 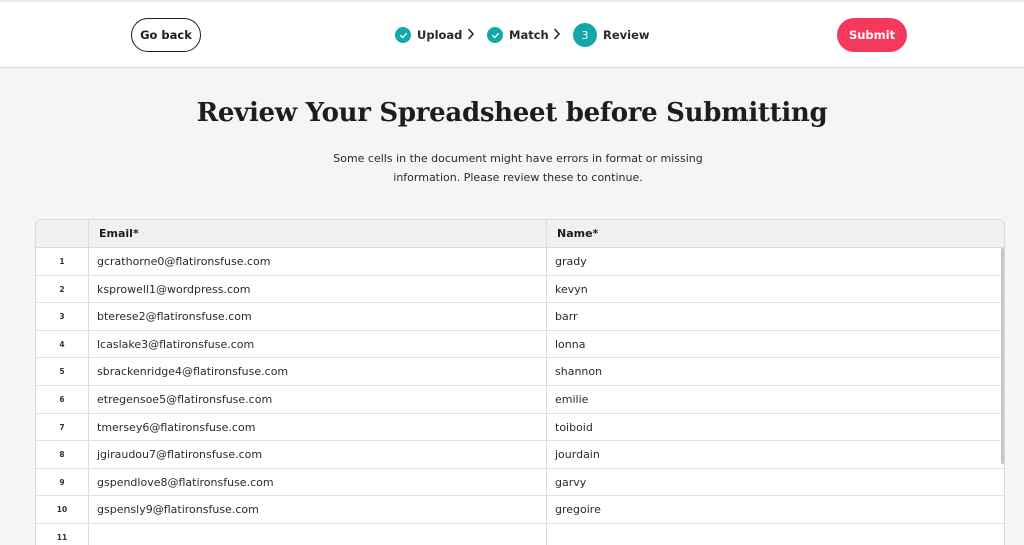 I want to click on email-cell: jgiraudou7@flatironsfuse.com, so click(x=318, y=454).